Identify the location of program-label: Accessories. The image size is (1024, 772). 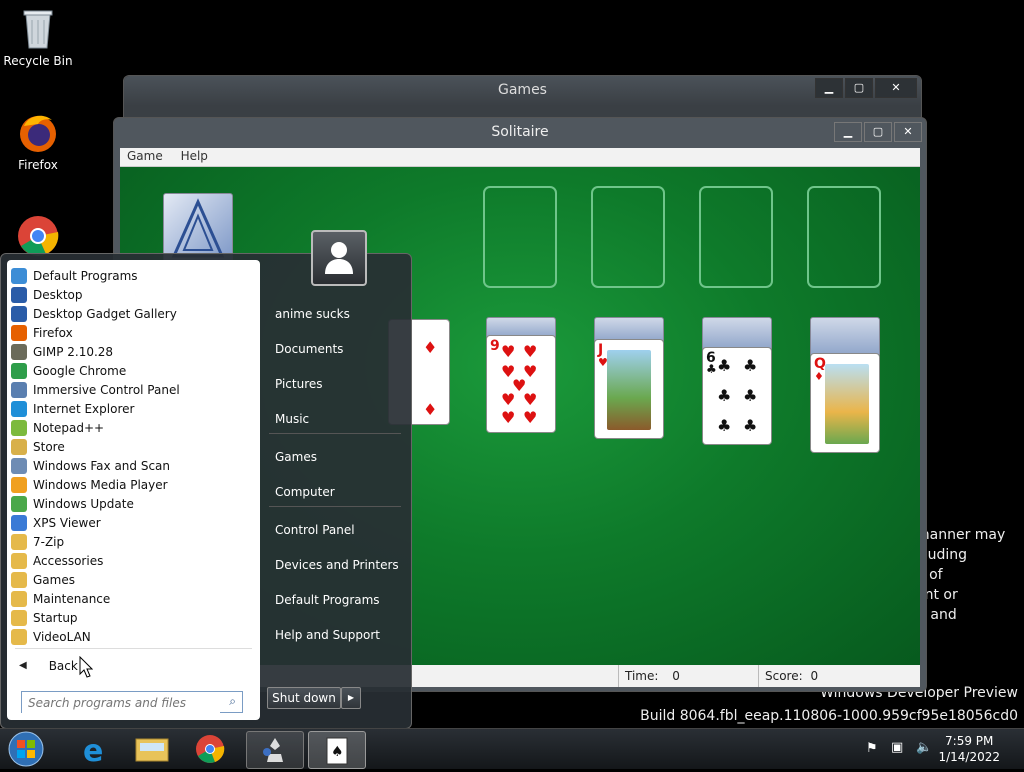
(68, 560).